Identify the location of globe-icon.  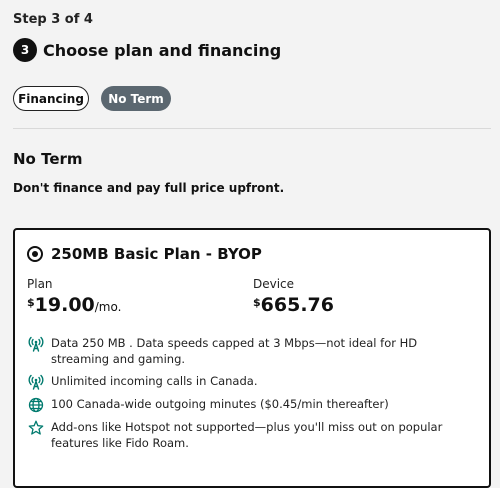
(36, 404).